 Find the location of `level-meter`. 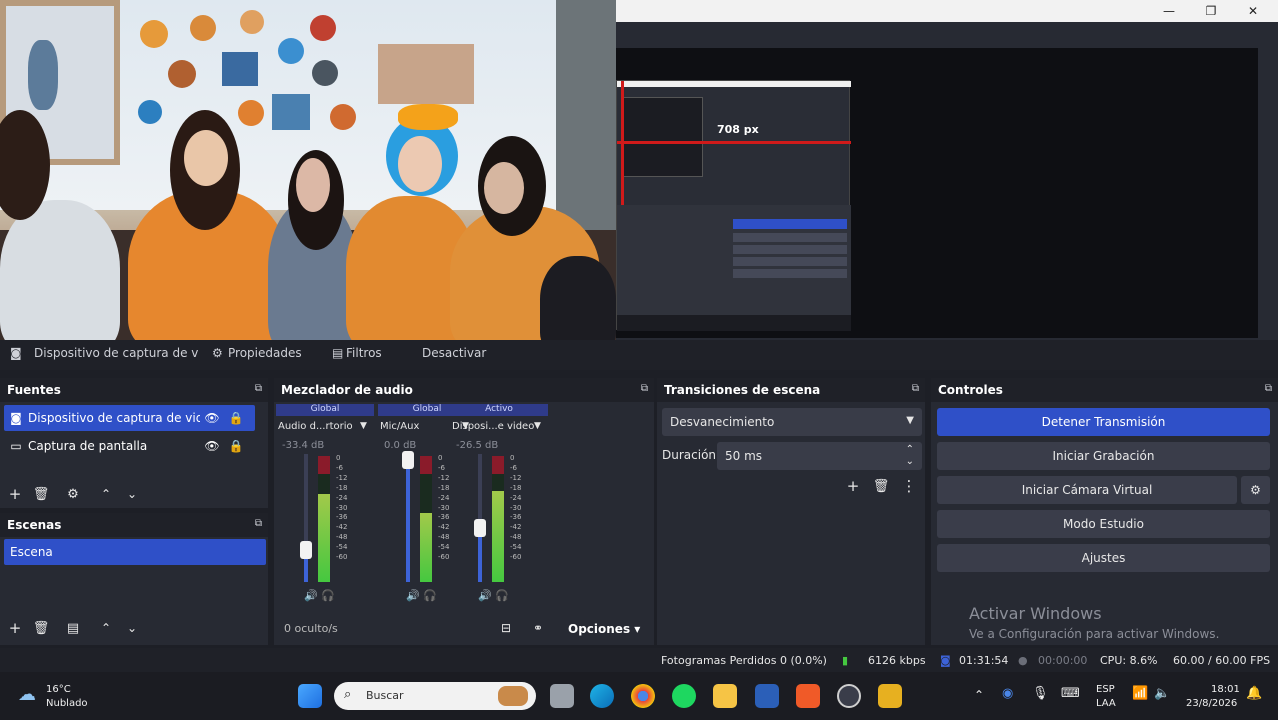

level-meter is located at coordinates (324, 519).